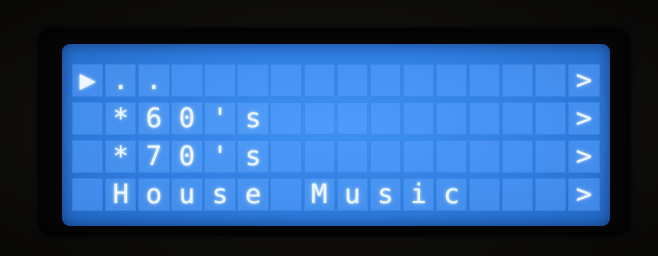 Image resolution: width=658 pixels, height=256 pixels. I want to click on menu-label-char: 6, so click(154, 118).